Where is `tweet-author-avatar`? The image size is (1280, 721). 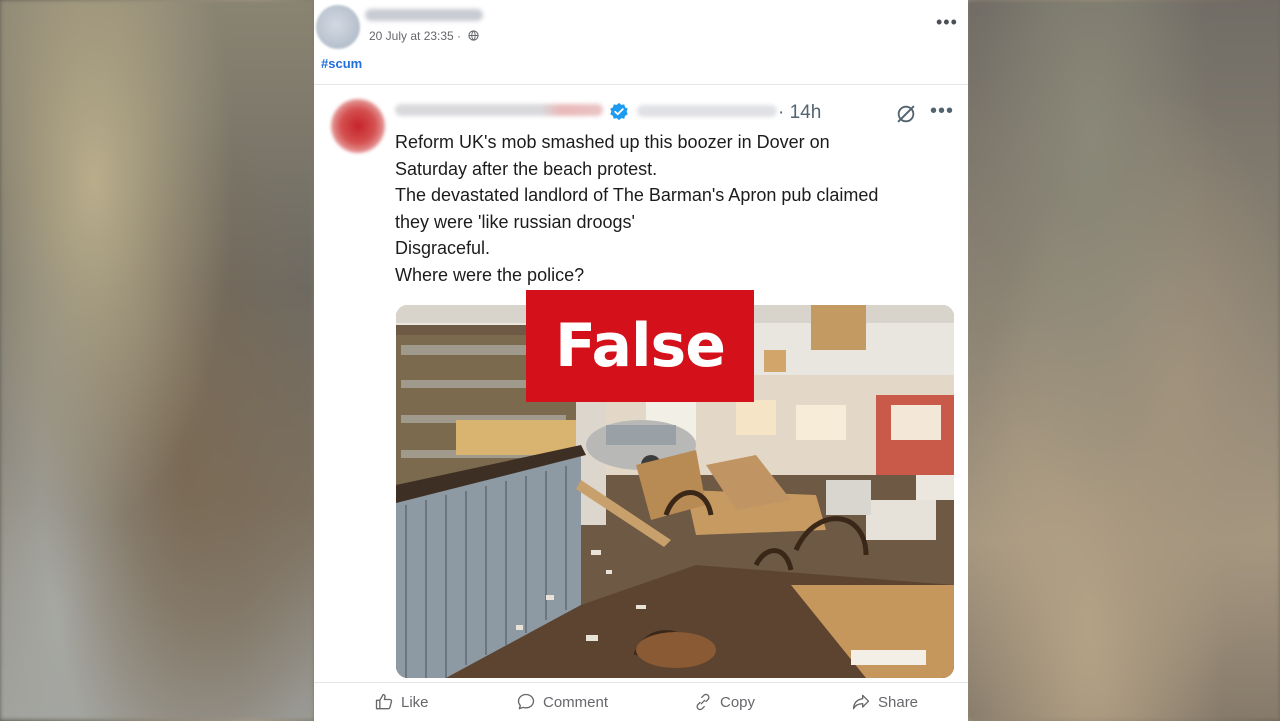 tweet-author-avatar is located at coordinates (358, 126).